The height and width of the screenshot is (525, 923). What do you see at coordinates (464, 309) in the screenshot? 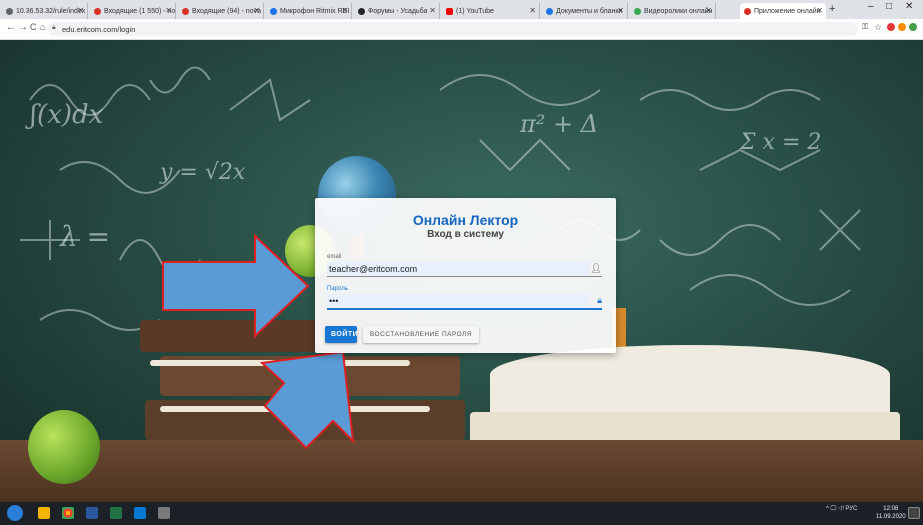
I see `password-underline` at bounding box center [464, 309].